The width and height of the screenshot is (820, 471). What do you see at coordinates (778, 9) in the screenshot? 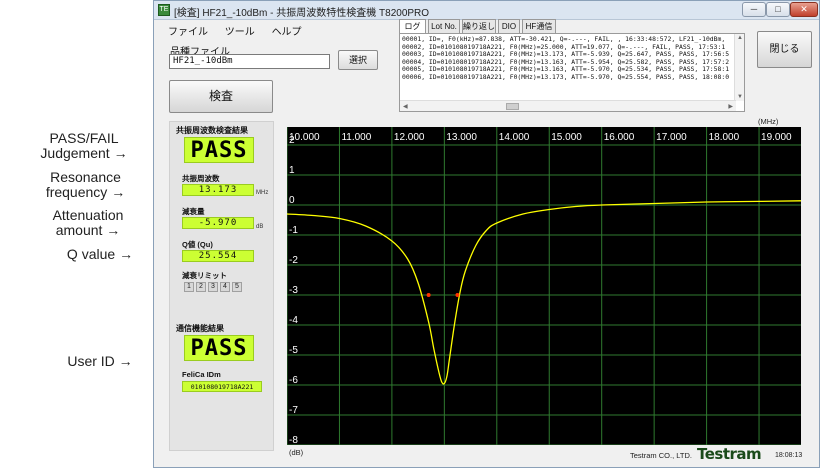
I see `maximize-button: □` at bounding box center [778, 9].